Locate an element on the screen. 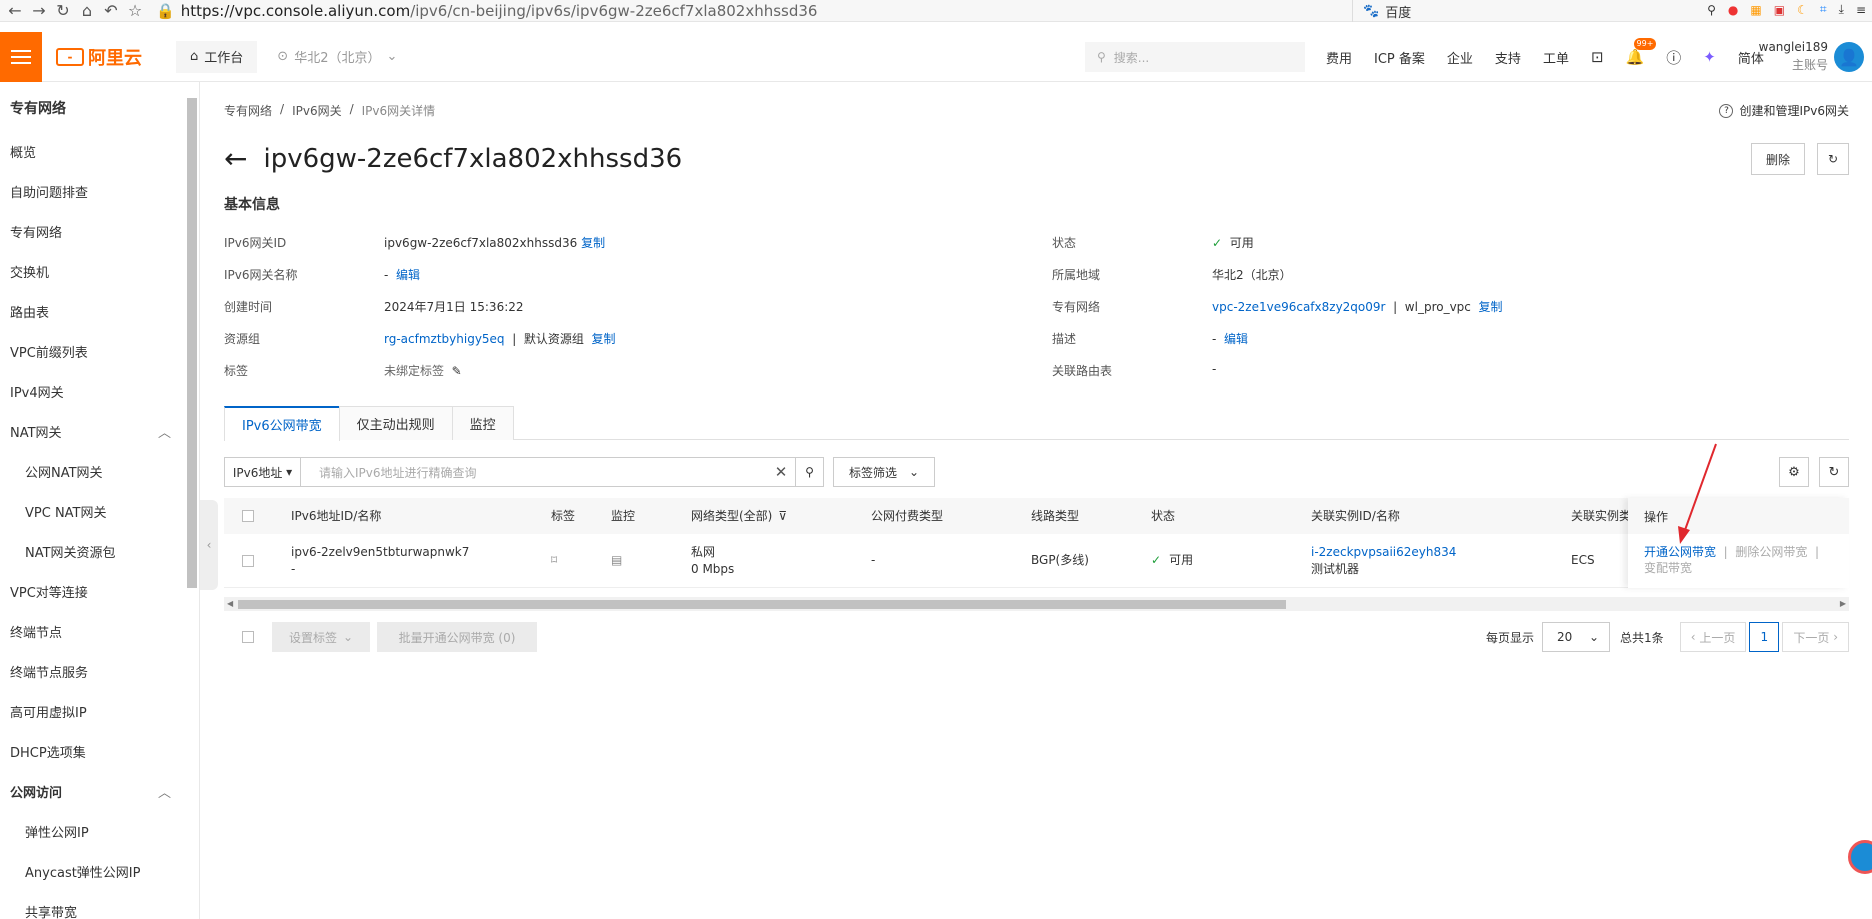 The height and width of the screenshot is (919, 1872). per-page-select: 20 ⌄ is located at coordinates (1576, 637).